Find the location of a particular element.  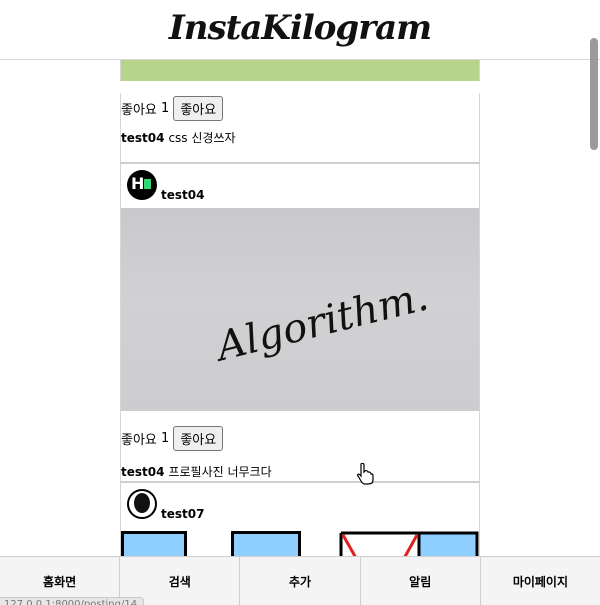

post-username: test04 is located at coordinates (182, 195).